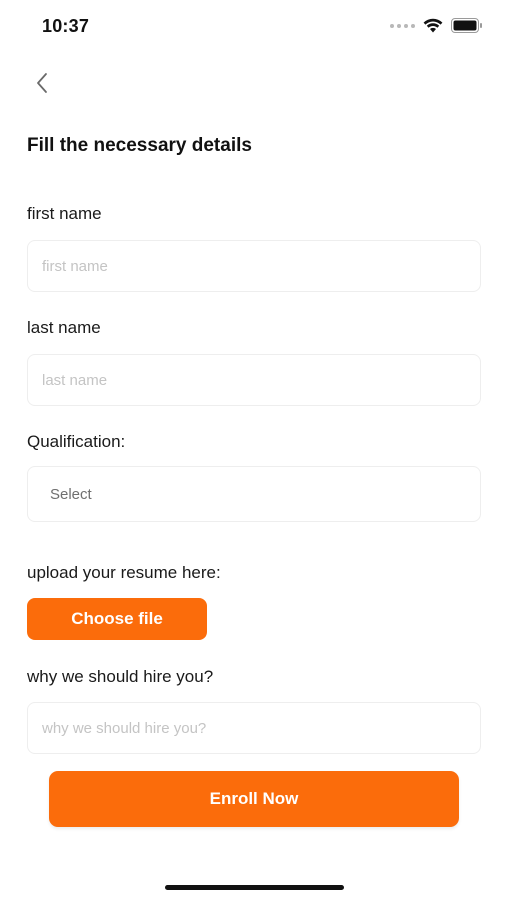  I want to click on cellular-signal-icon, so click(402, 25).